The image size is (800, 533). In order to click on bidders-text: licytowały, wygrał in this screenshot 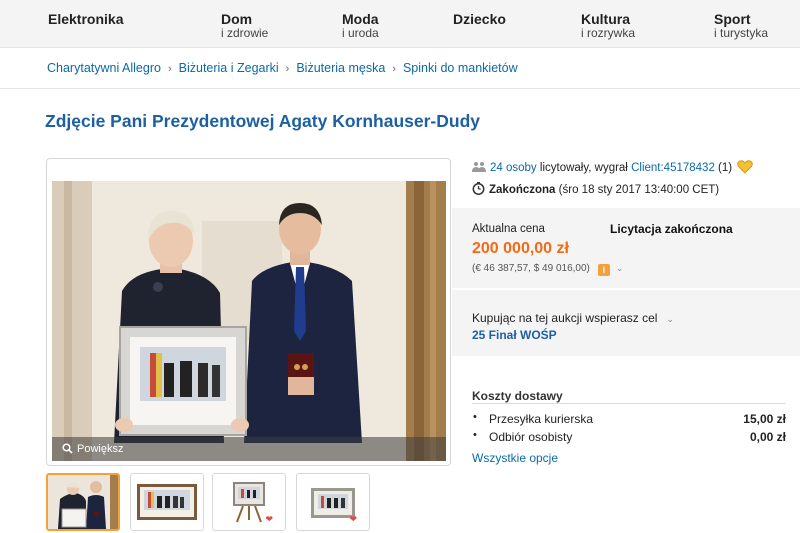, I will do `click(583, 168)`.